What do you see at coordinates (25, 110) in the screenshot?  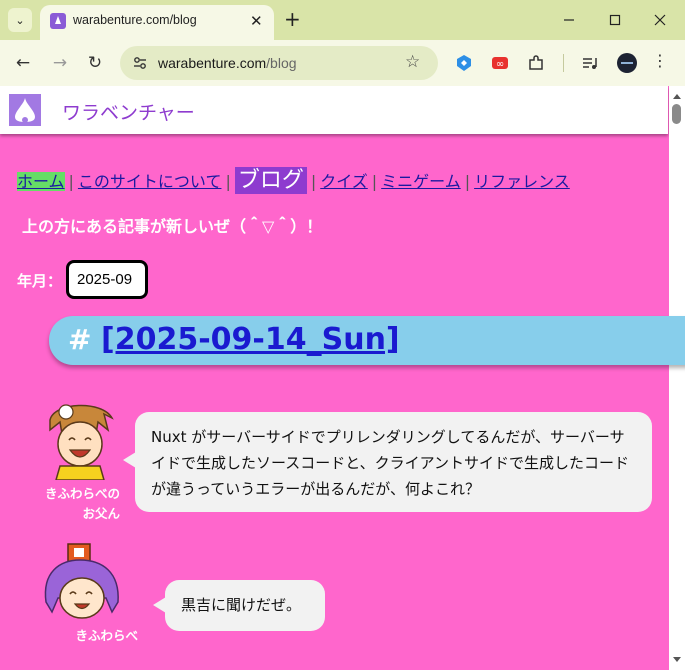 I see `site-logo-icon` at bounding box center [25, 110].